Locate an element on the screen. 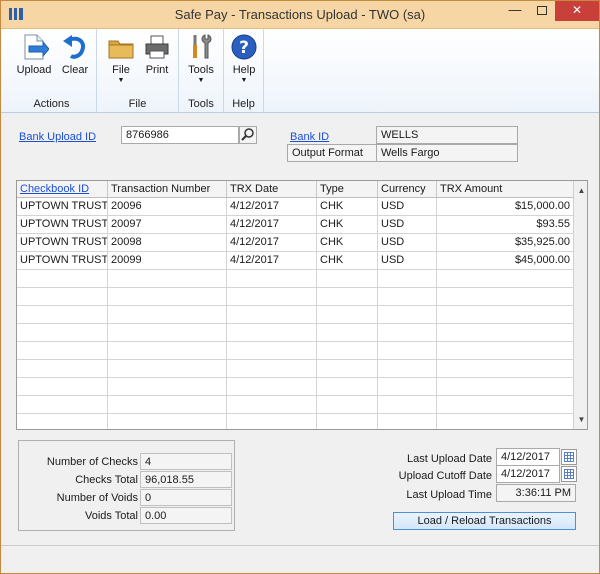 The height and width of the screenshot is (574, 600). maximize-button is located at coordinates (542, 11).